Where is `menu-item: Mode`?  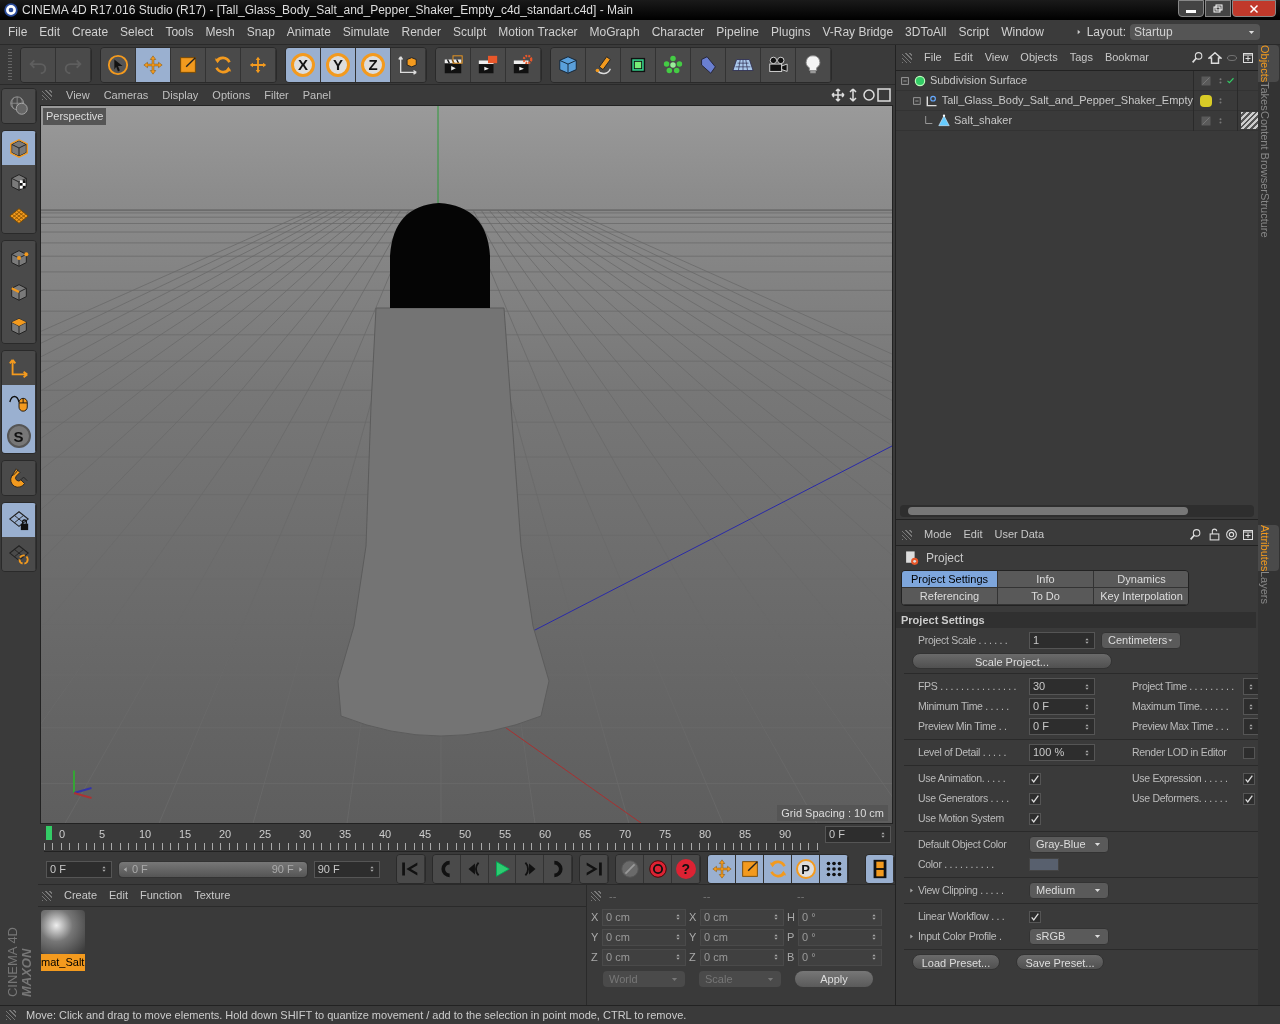
menu-item: Mode is located at coordinates (938, 534).